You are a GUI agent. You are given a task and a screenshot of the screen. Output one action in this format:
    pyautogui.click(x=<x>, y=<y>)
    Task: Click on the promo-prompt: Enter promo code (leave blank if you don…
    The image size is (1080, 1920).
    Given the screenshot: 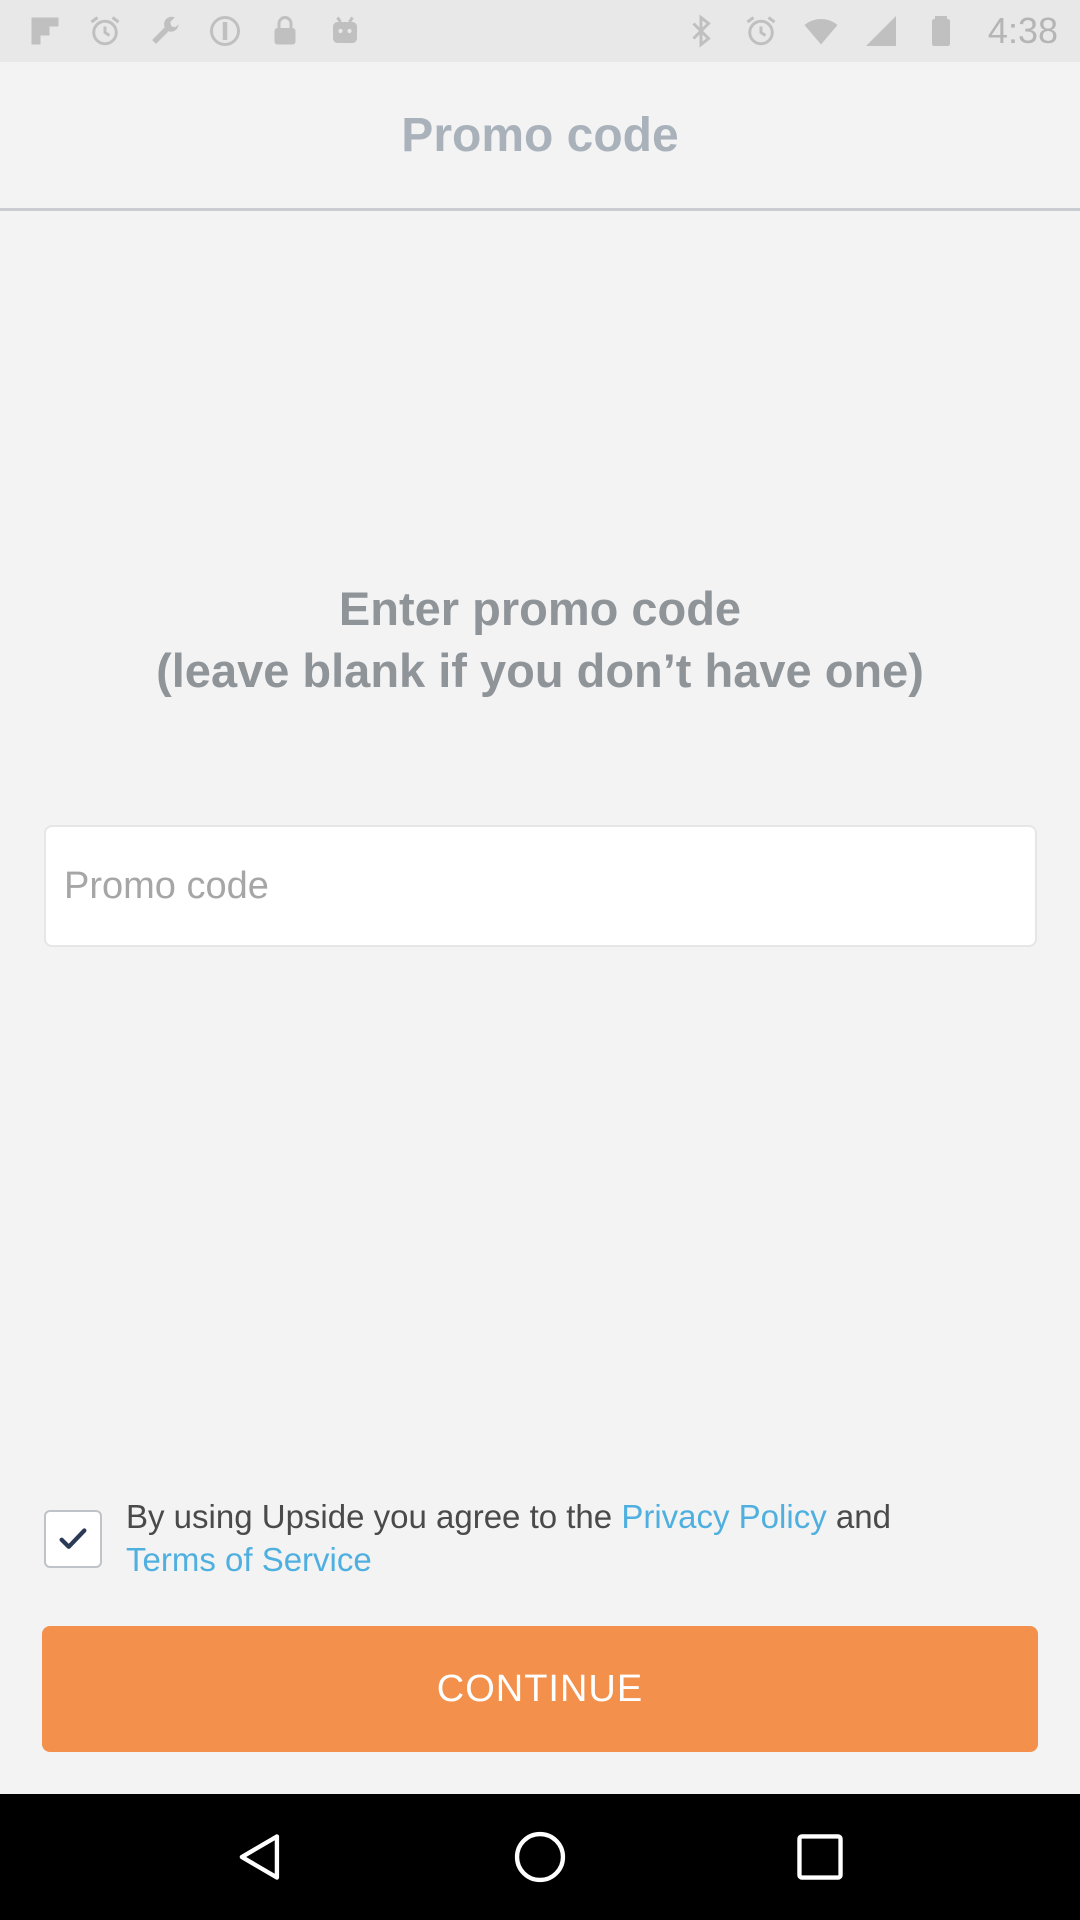 What is the action you would take?
    pyautogui.click(x=540, y=640)
    